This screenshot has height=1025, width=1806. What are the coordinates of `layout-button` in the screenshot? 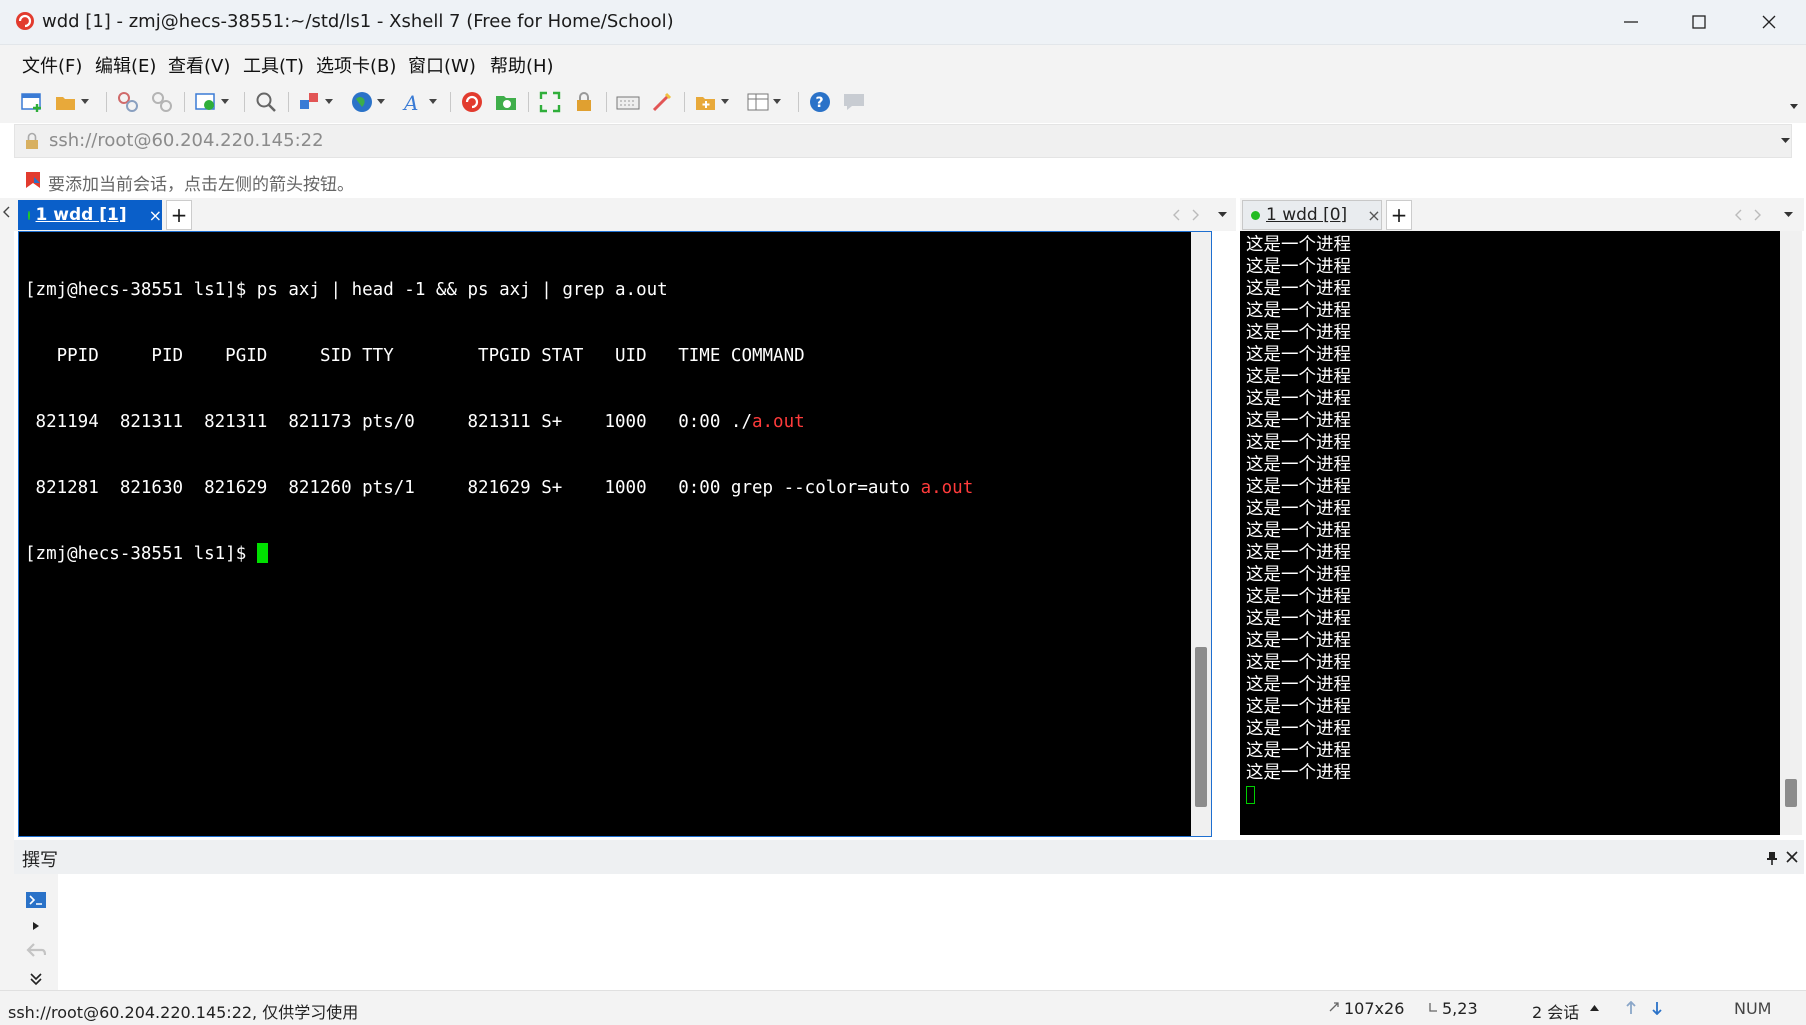 It's located at (763, 102).